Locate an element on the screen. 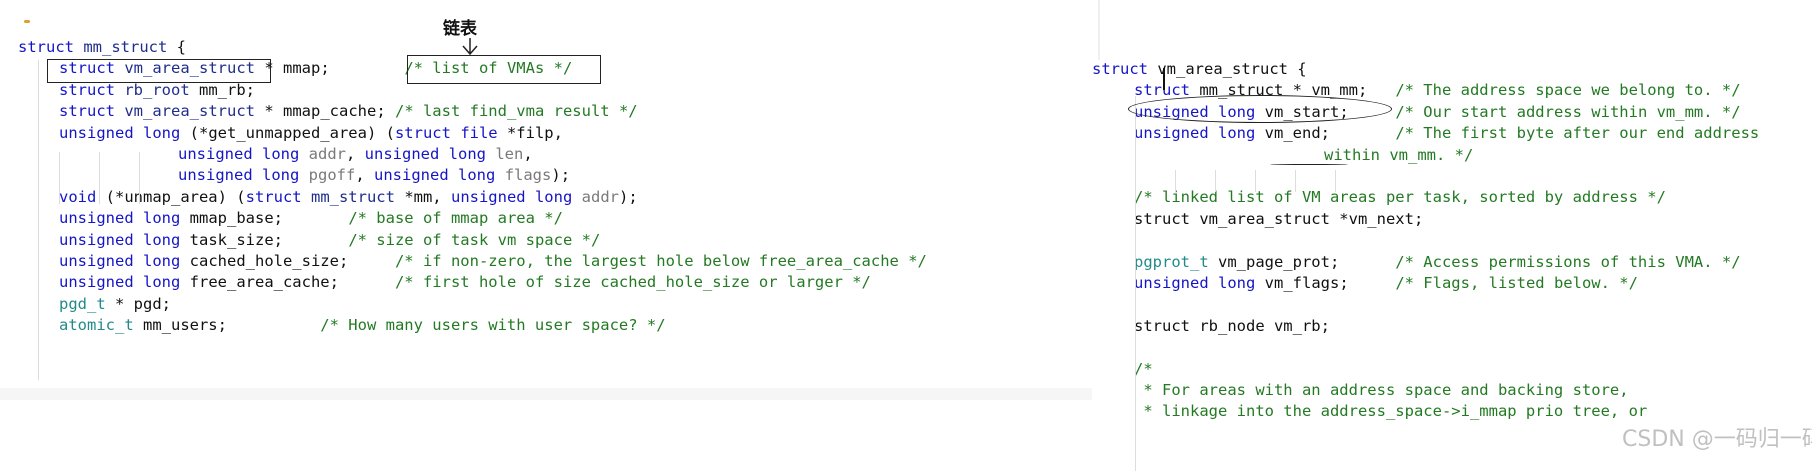 The height and width of the screenshot is (471, 1812). code-token: cached_hole_size; is located at coordinates (287, 261).